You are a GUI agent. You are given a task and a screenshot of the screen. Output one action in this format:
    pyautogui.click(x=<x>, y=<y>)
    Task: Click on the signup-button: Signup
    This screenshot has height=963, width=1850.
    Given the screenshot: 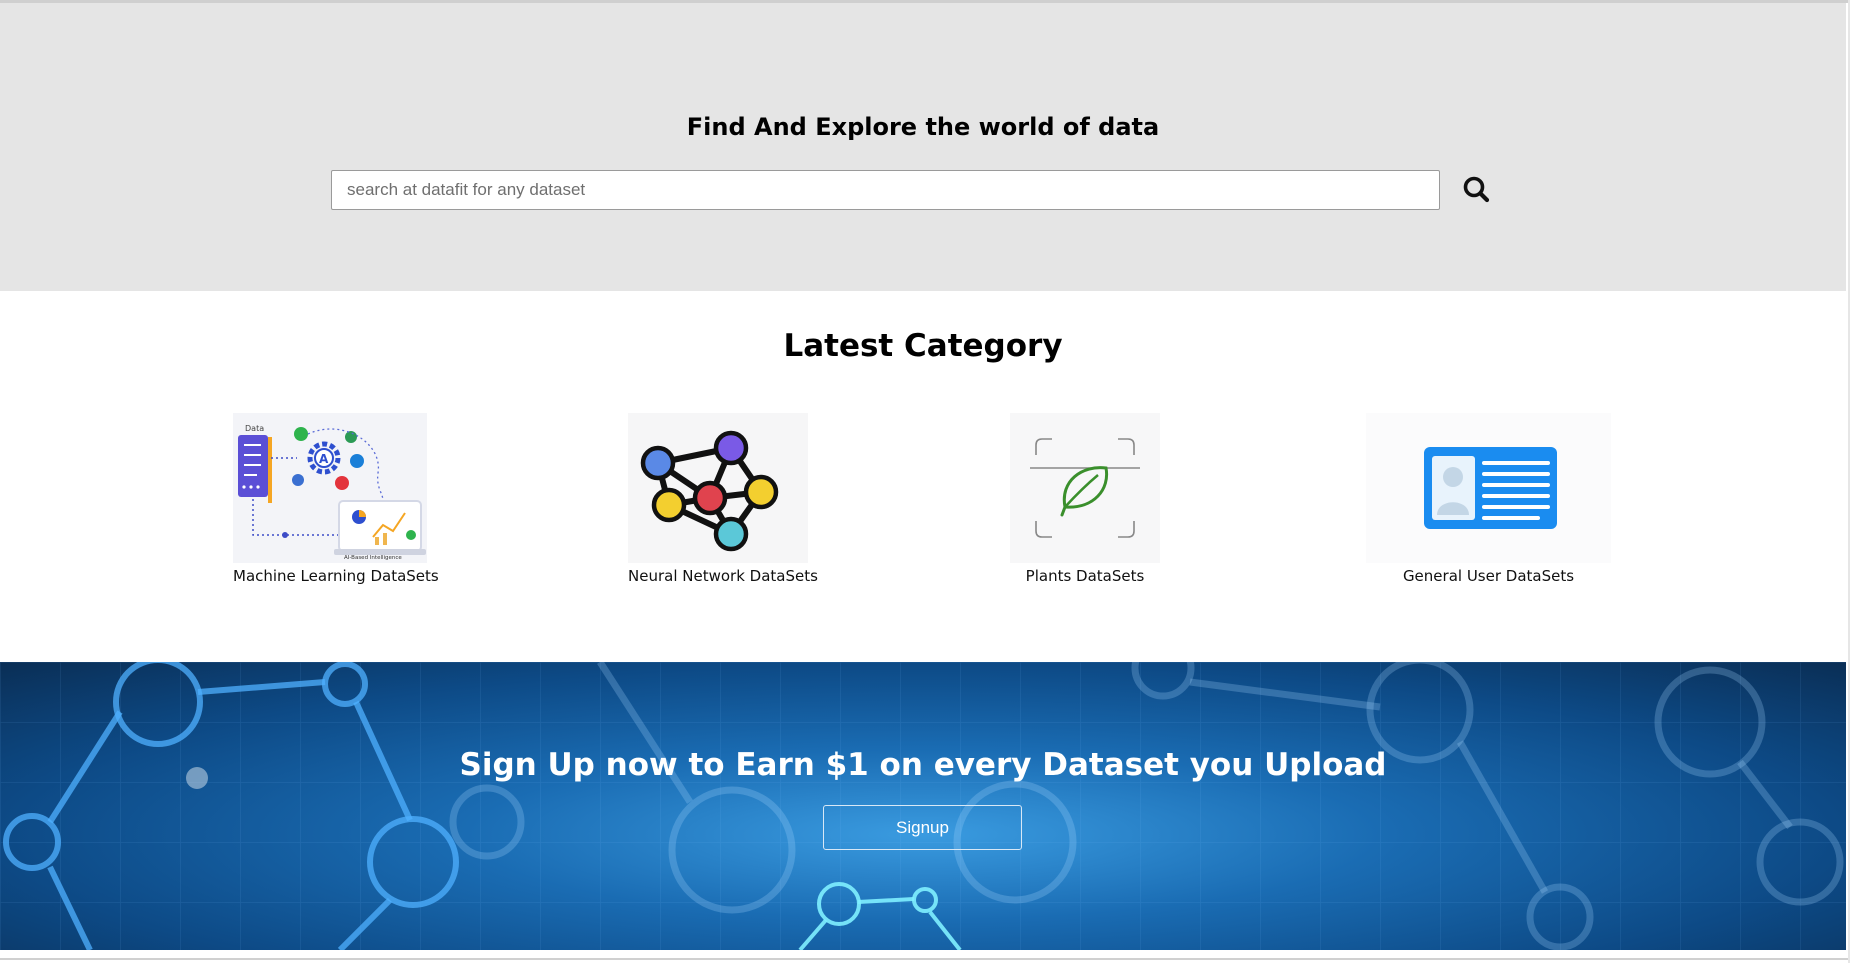 What is the action you would take?
    pyautogui.click(x=922, y=827)
    